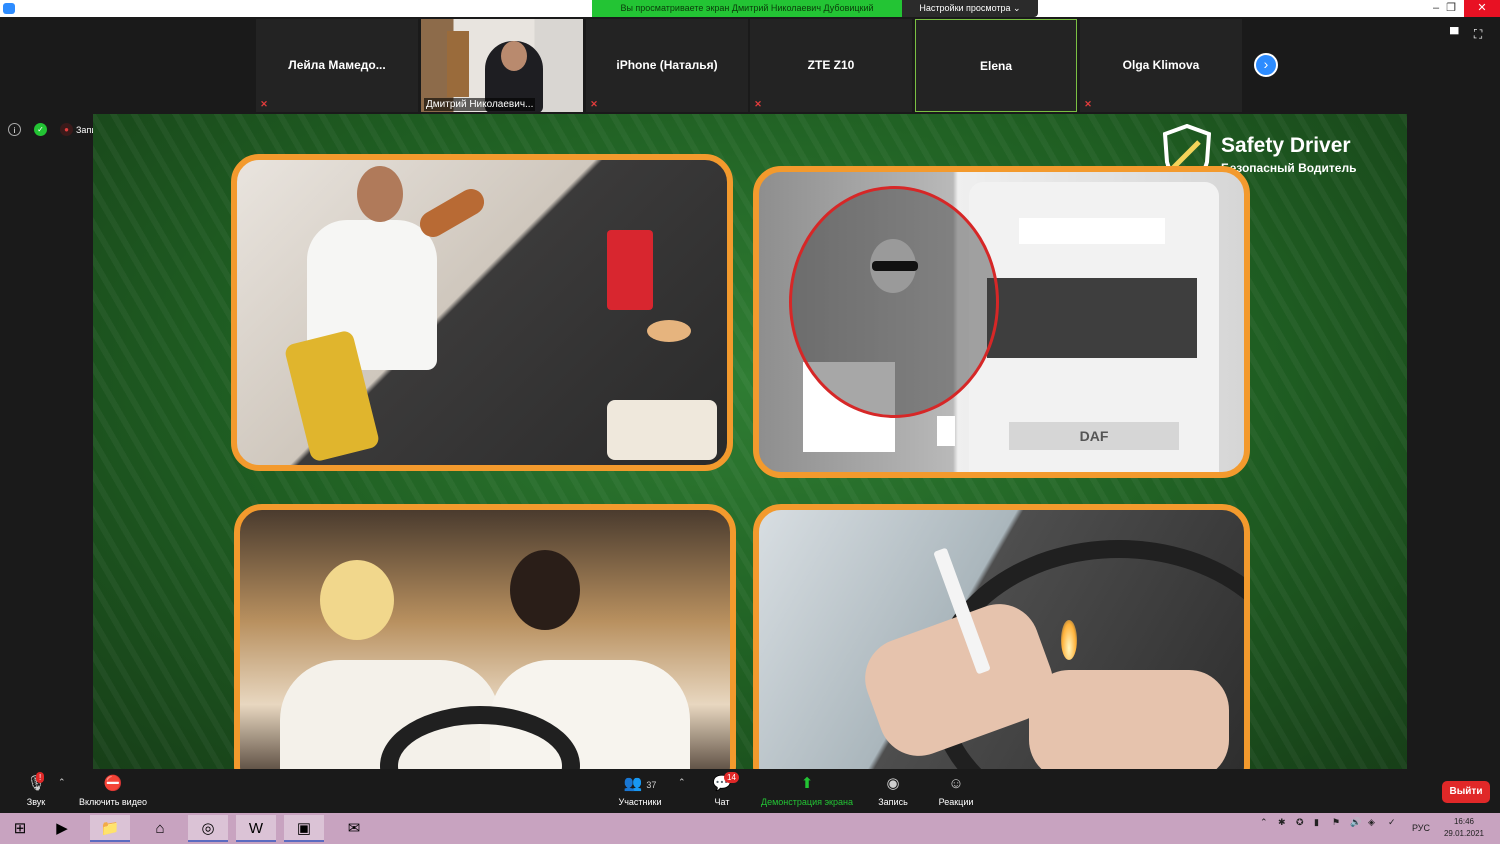 The width and height of the screenshot is (1500, 844). I want to click on home-icon: ⌂, so click(160, 828).